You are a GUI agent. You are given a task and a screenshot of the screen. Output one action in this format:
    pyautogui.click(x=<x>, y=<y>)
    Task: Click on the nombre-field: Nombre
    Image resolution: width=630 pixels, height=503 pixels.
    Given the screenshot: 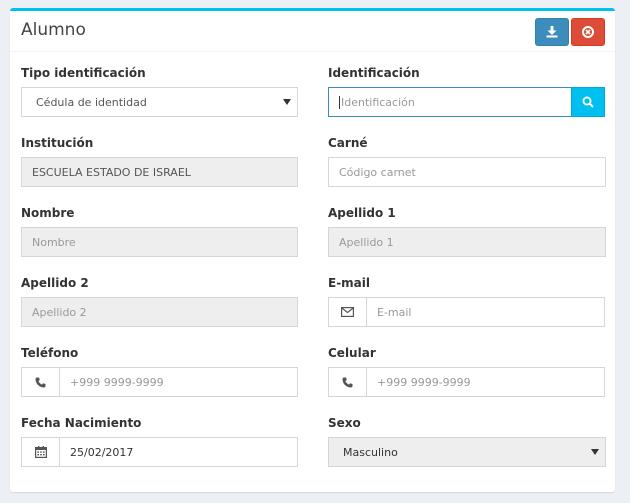 What is the action you would take?
    pyautogui.click(x=159, y=242)
    